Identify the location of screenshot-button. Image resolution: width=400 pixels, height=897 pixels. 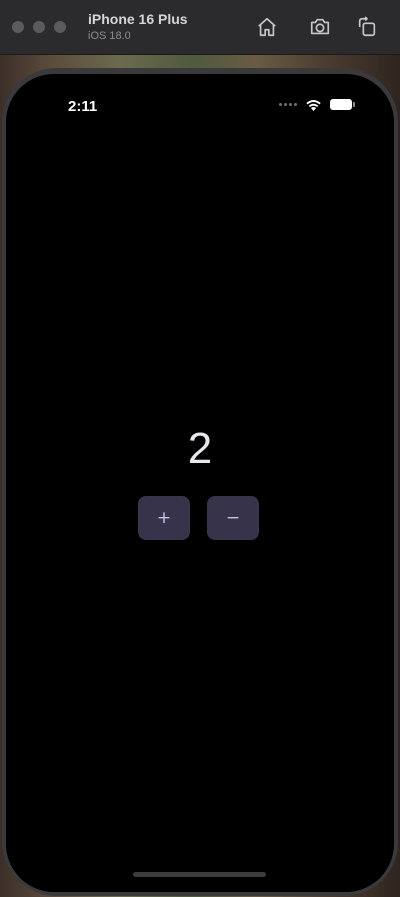
(320, 27).